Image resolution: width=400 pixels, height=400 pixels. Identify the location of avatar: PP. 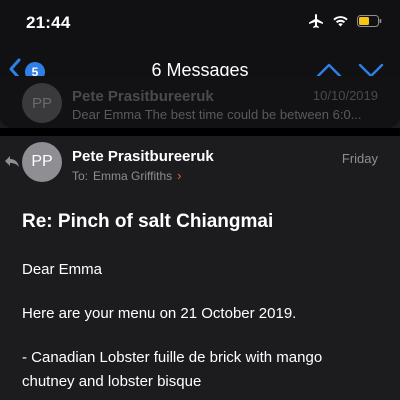
(42, 103).